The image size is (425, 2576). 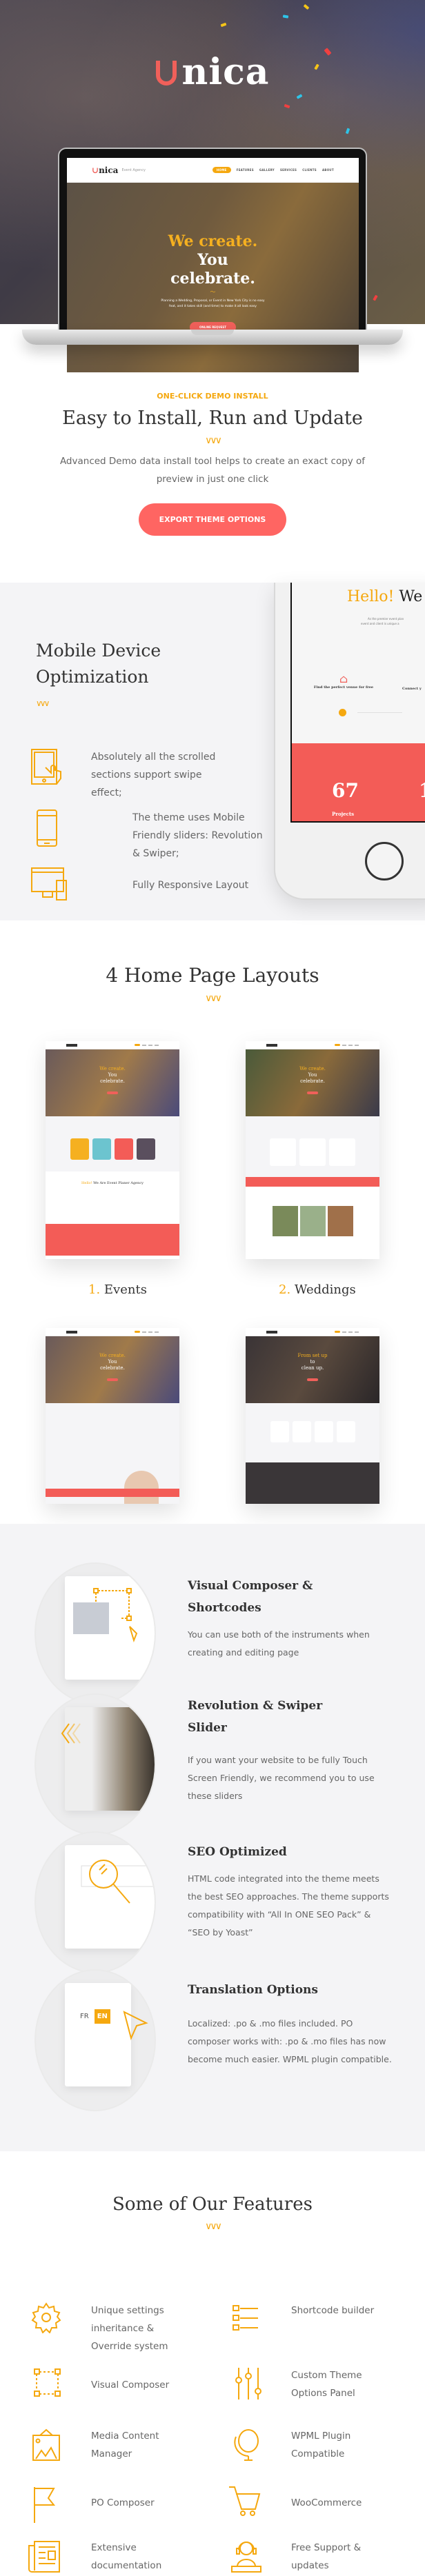 What do you see at coordinates (212, 337) in the screenshot?
I see `laptop-base` at bounding box center [212, 337].